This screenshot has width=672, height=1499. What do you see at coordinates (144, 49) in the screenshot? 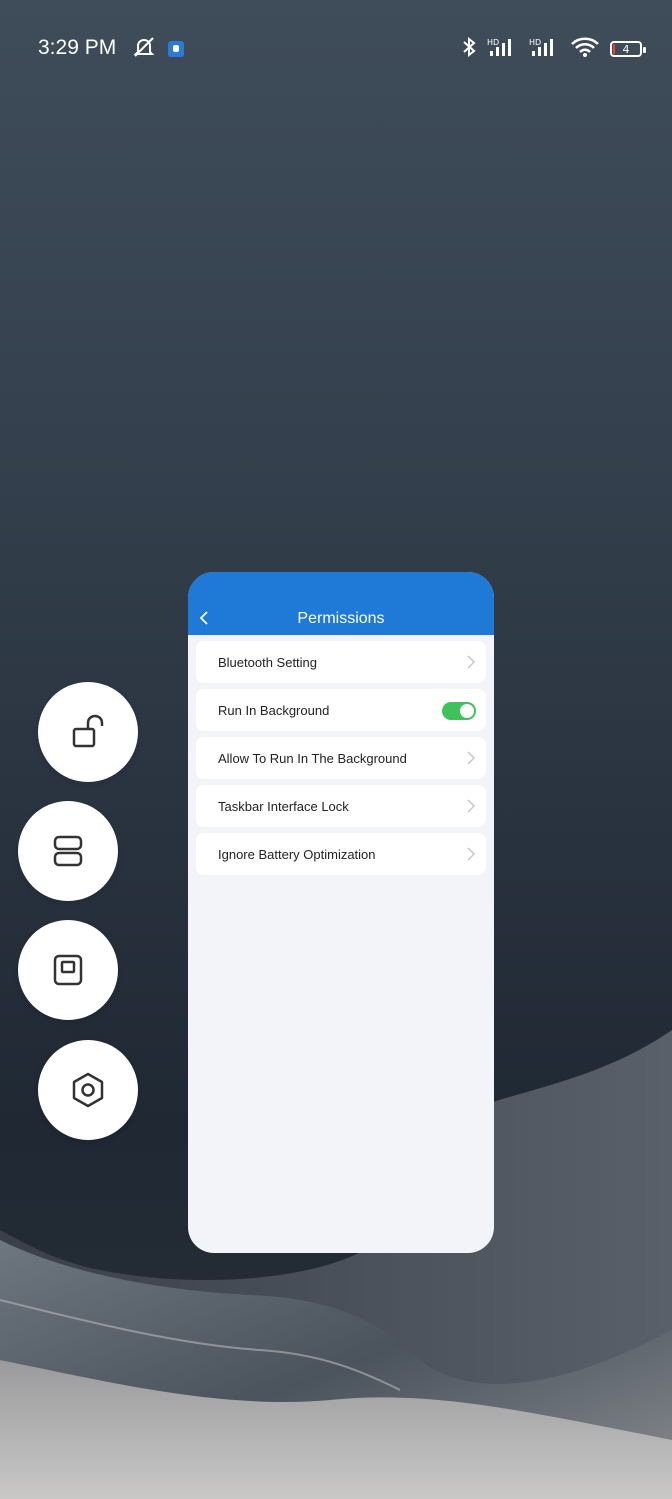
I see `mute-icon` at bounding box center [144, 49].